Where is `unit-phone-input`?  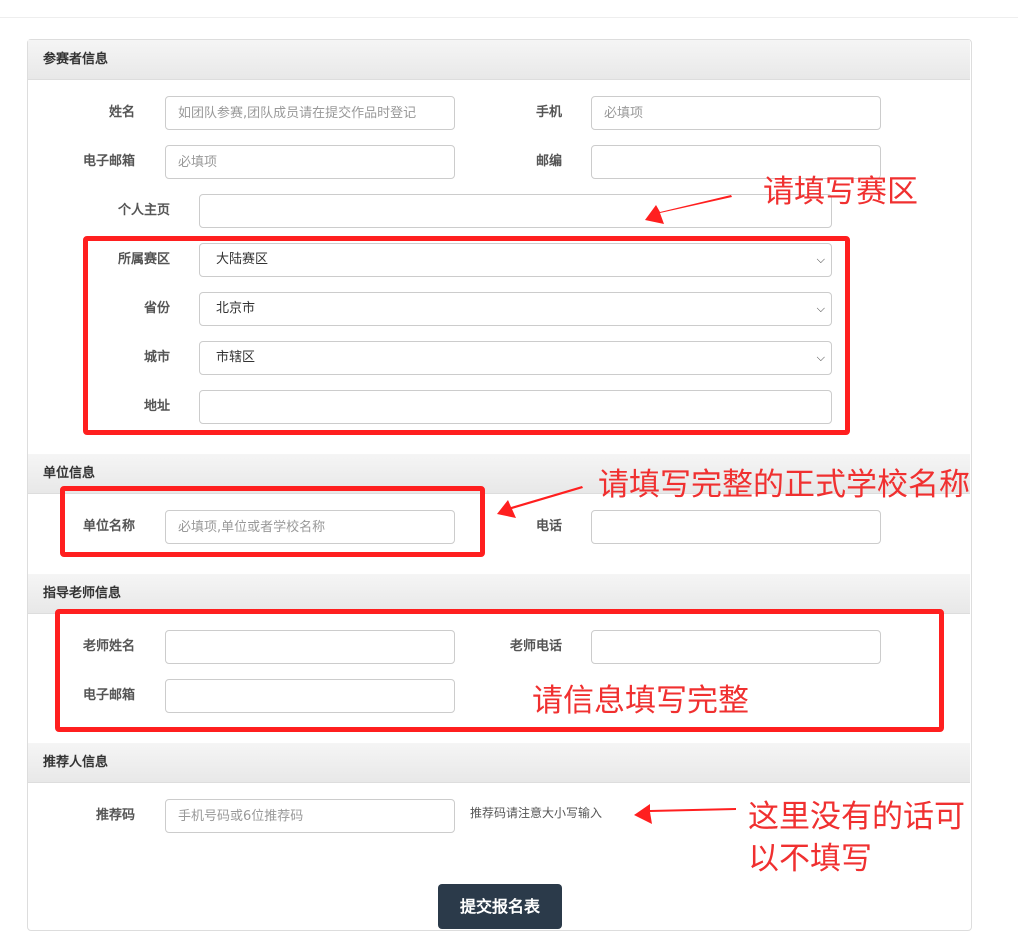
unit-phone-input is located at coordinates (736, 527).